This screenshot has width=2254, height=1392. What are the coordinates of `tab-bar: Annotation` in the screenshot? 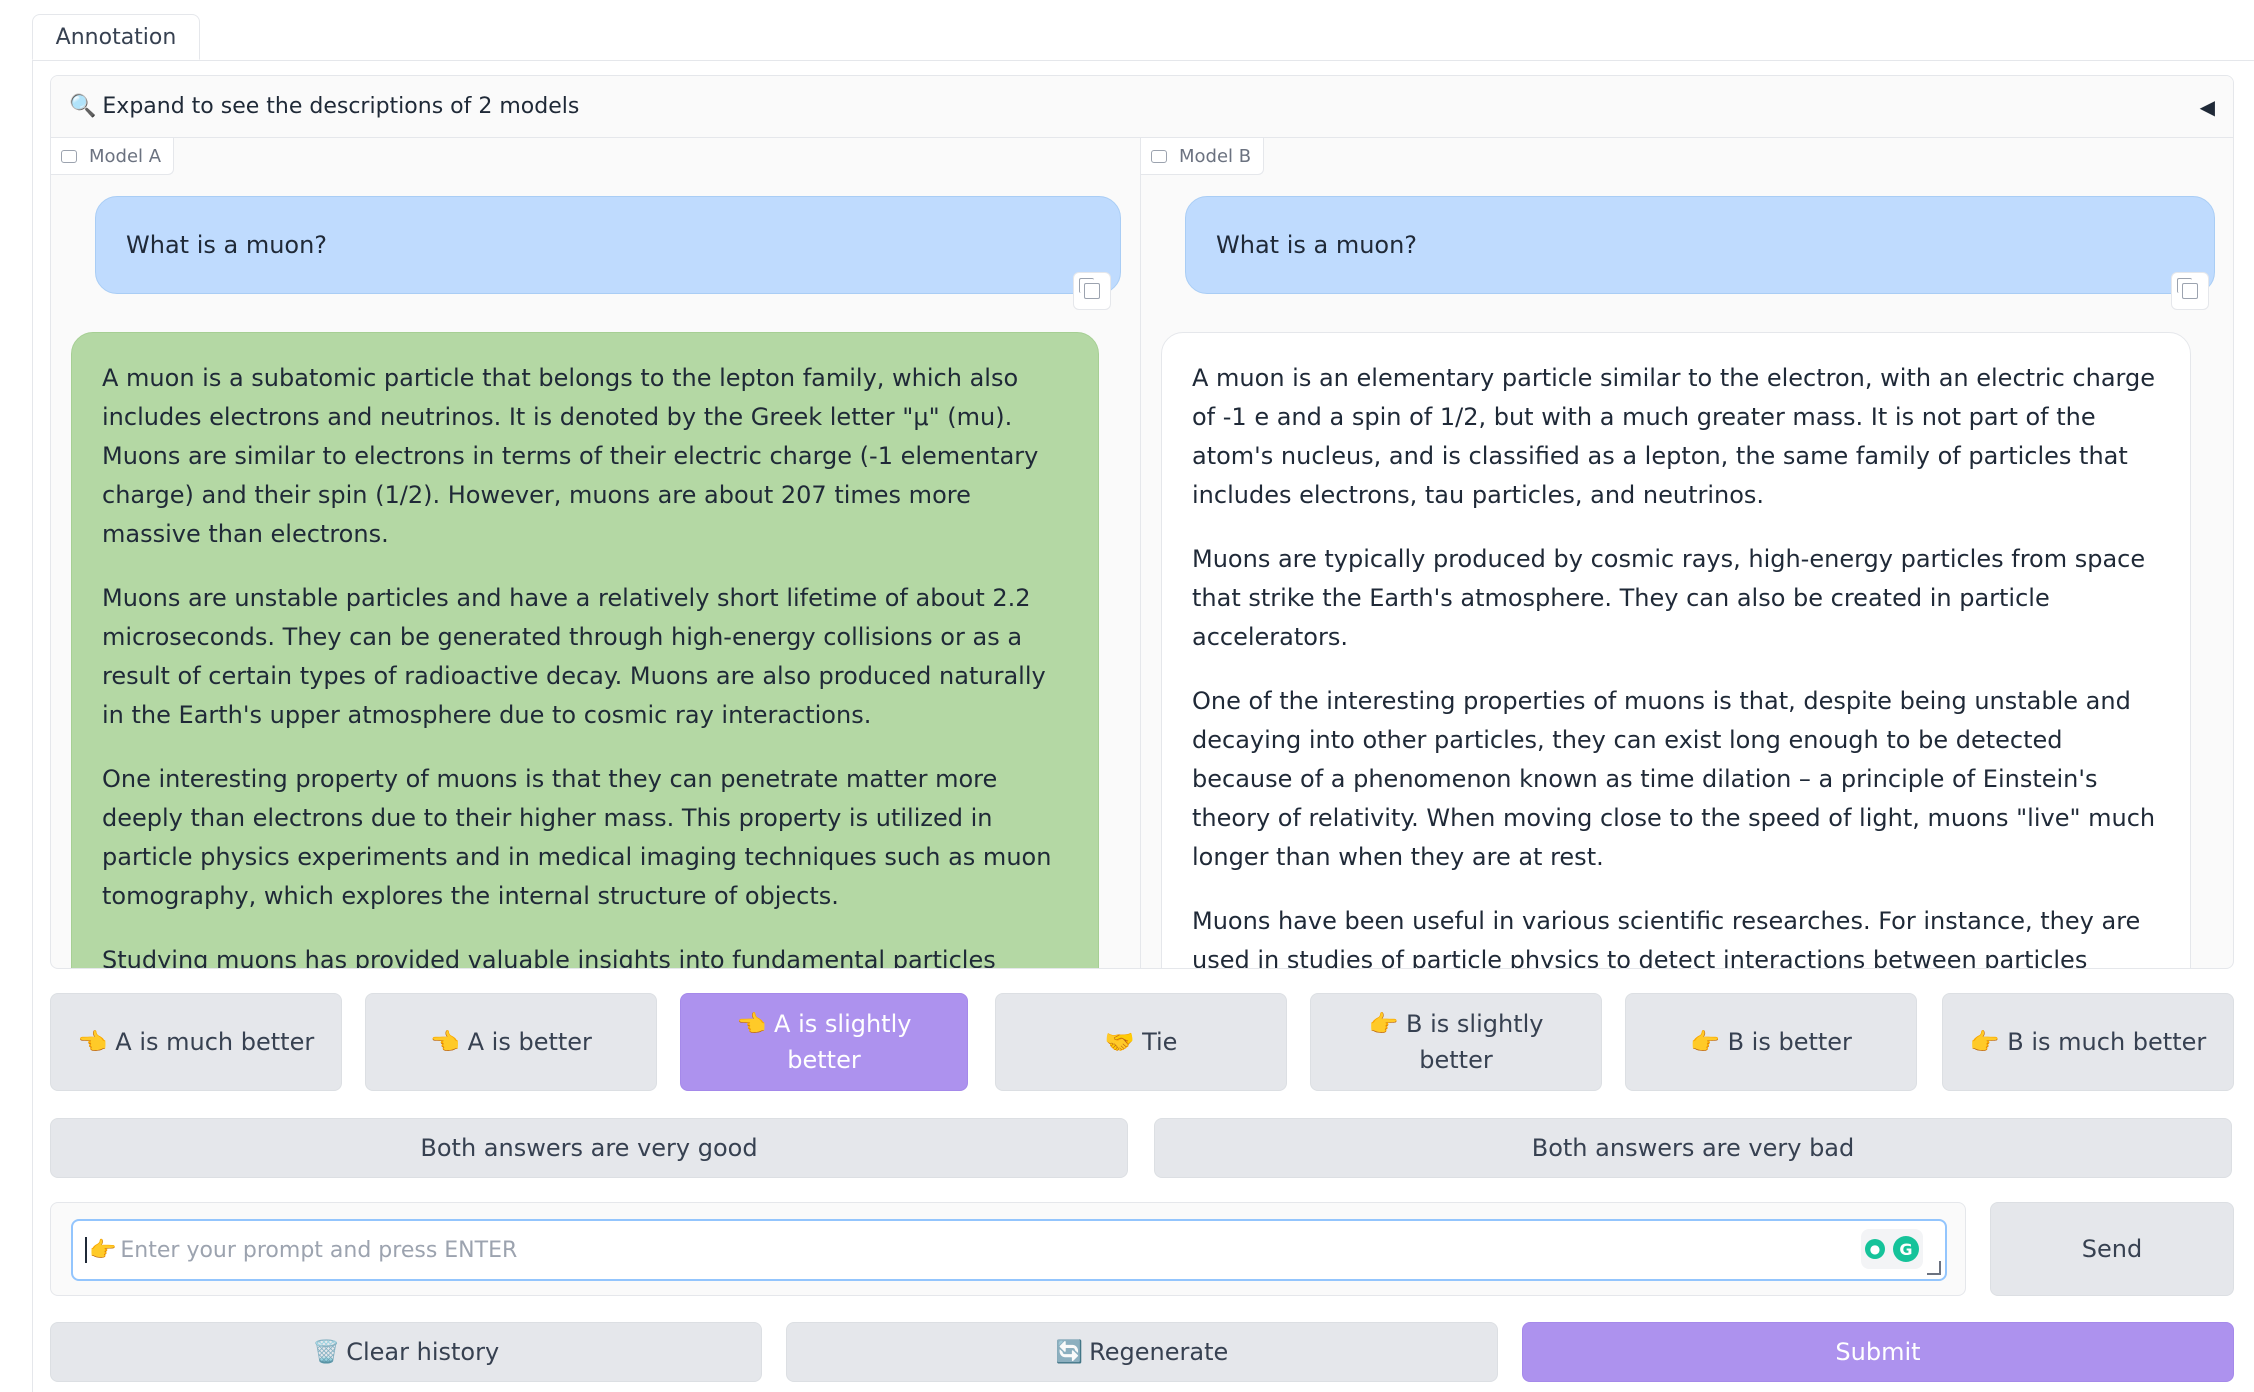 It's located at (1143, 30).